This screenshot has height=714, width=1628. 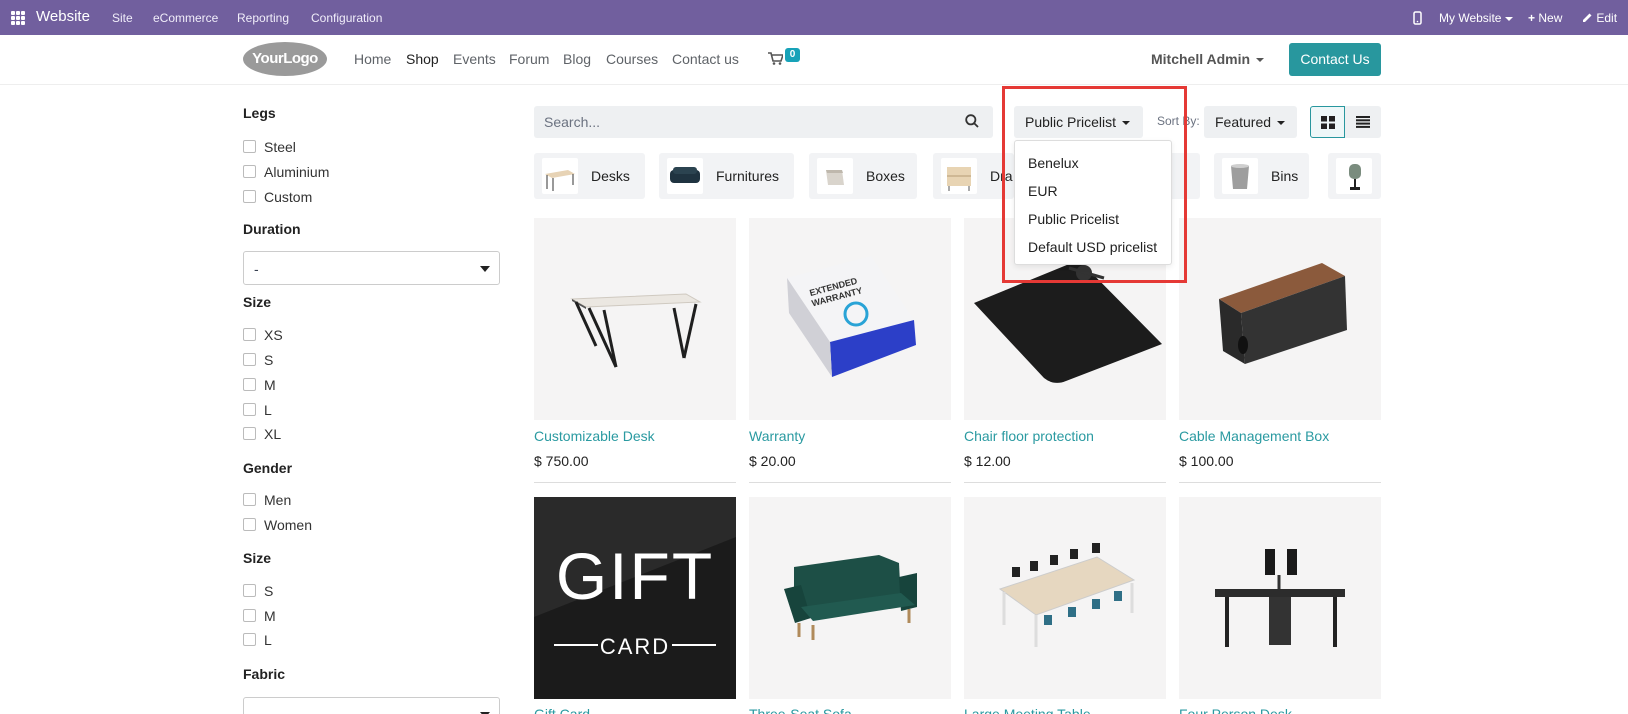 I want to click on cart-icon, so click(x=775, y=58).